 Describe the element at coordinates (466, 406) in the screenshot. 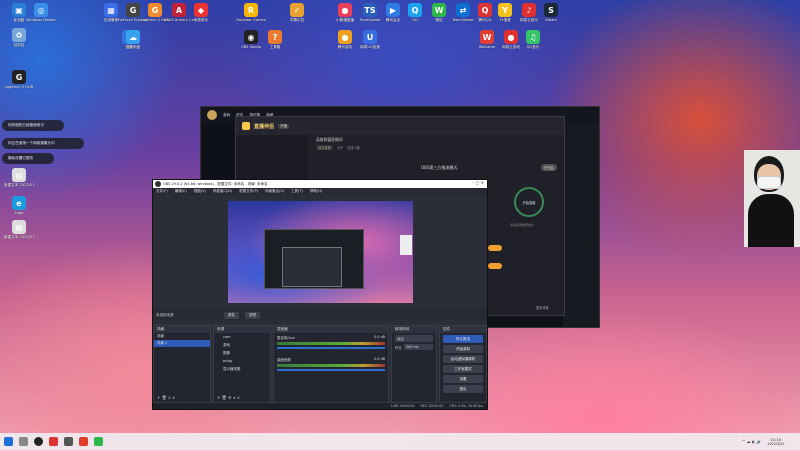

I see `cpu-usage: CPU: 0.9%, 30.00 fps` at that location.